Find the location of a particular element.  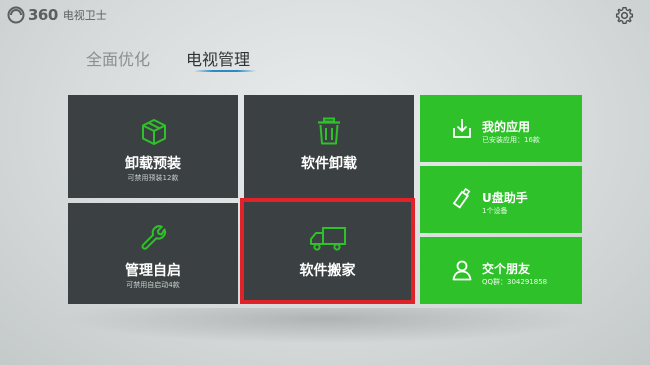

tab-full-optimize: 全面优化 is located at coordinates (118, 58).